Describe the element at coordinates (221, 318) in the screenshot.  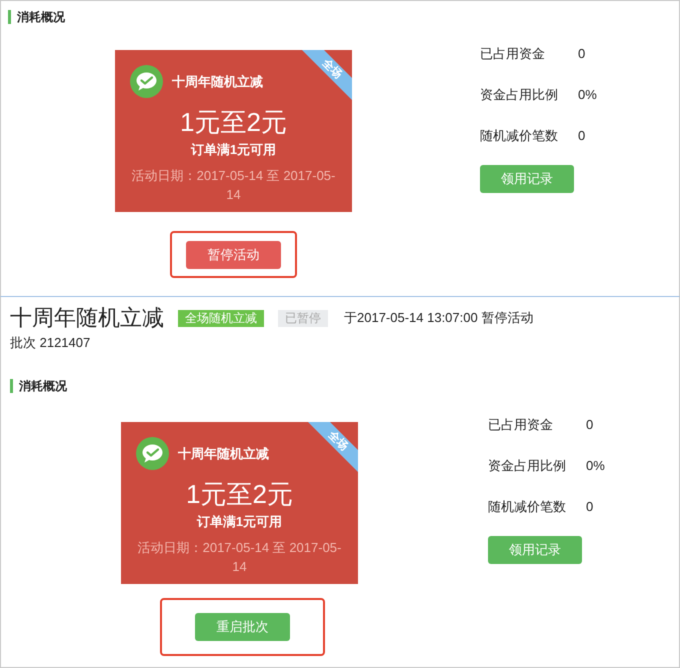
I see `scope-tag: 全场随机立减` at that location.